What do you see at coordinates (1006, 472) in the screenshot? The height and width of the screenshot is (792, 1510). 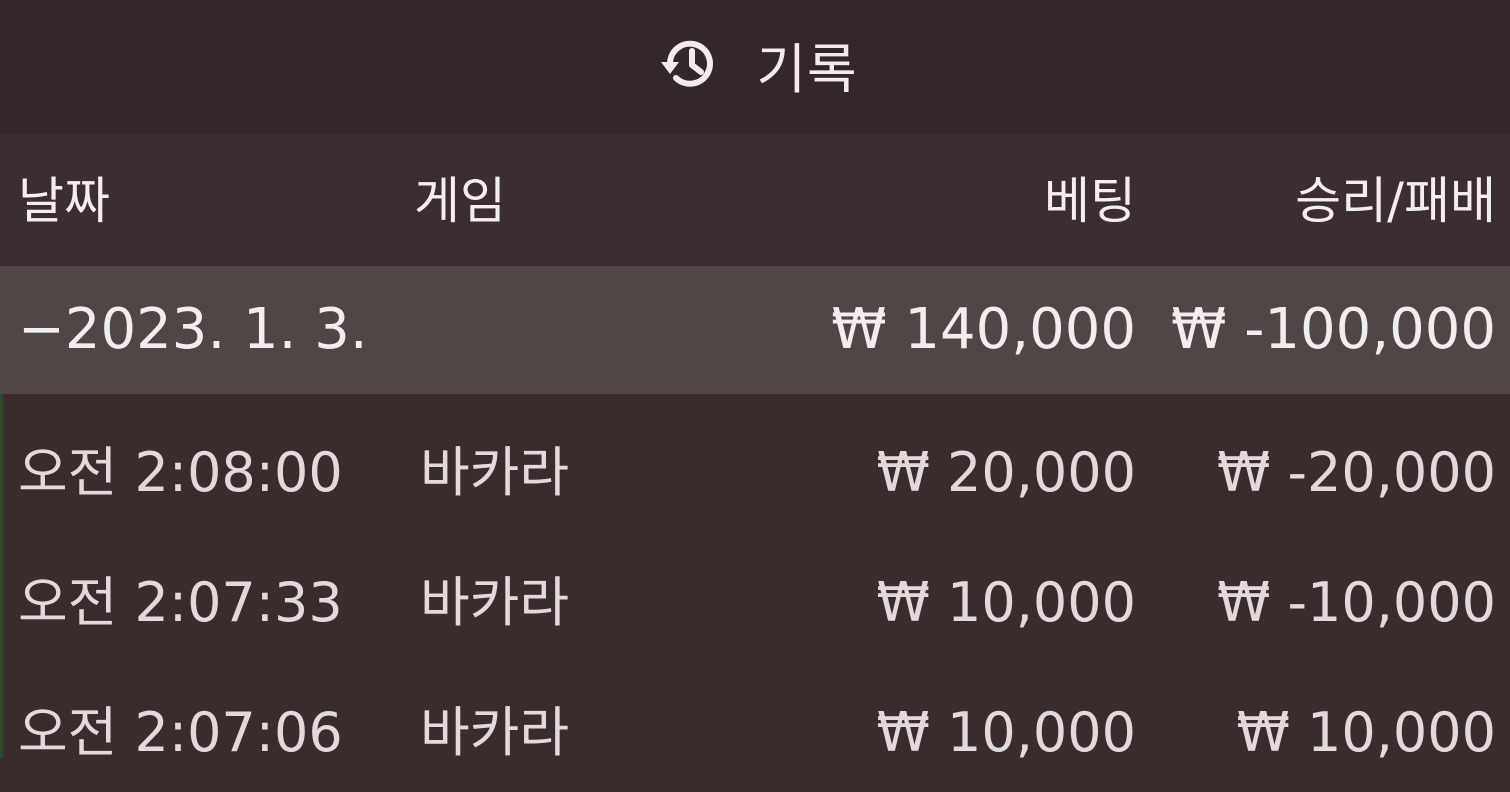 I see `row-bet: ₩ 20,000` at bounding box center [1006, 472].